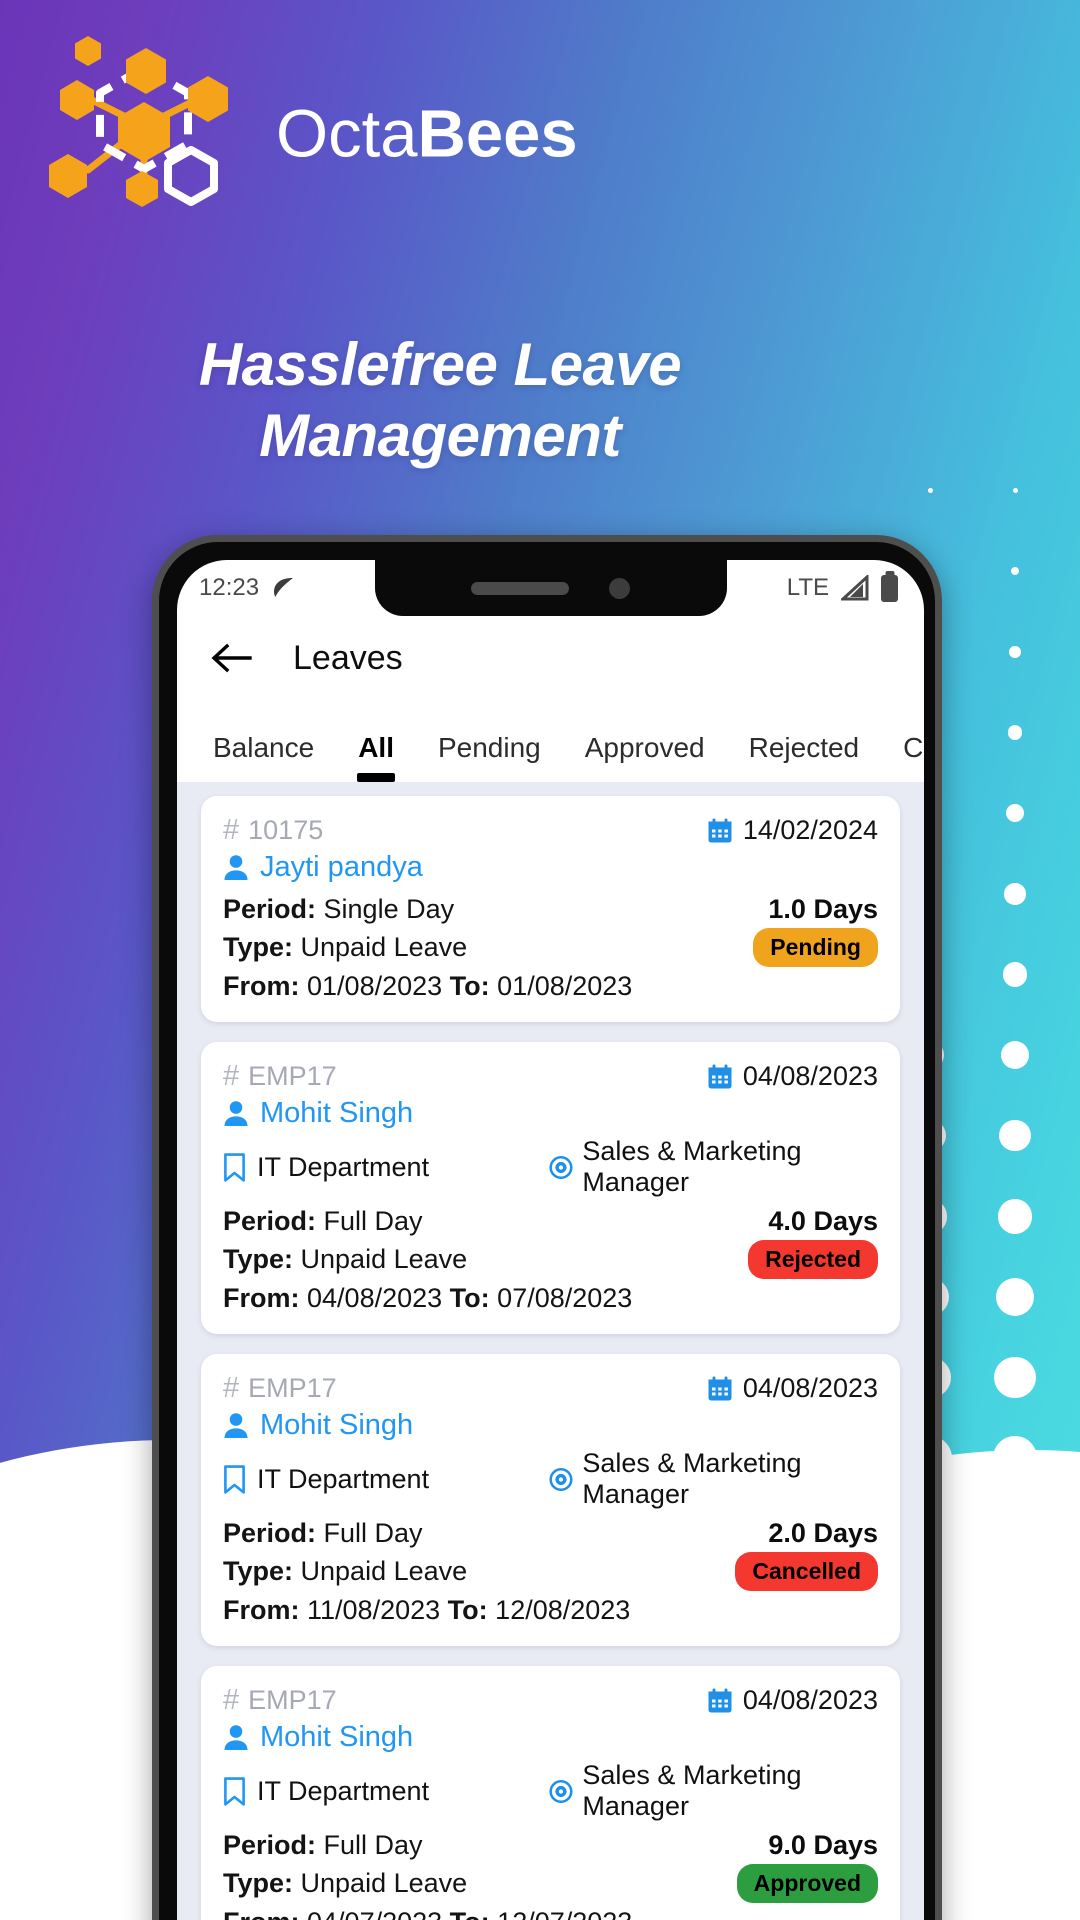  I want to click on phone-silence-button, so click(155, 761).